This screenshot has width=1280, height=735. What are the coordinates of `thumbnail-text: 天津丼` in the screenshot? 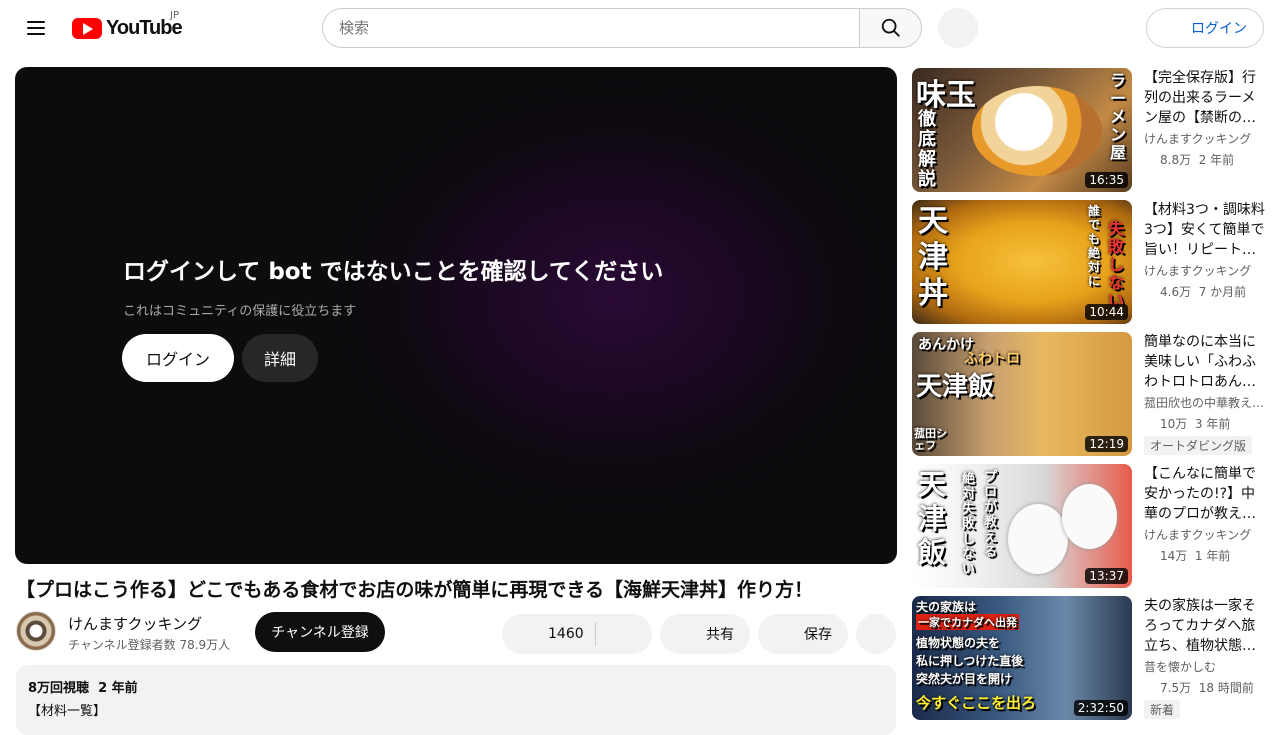 It's located at (933, 257).